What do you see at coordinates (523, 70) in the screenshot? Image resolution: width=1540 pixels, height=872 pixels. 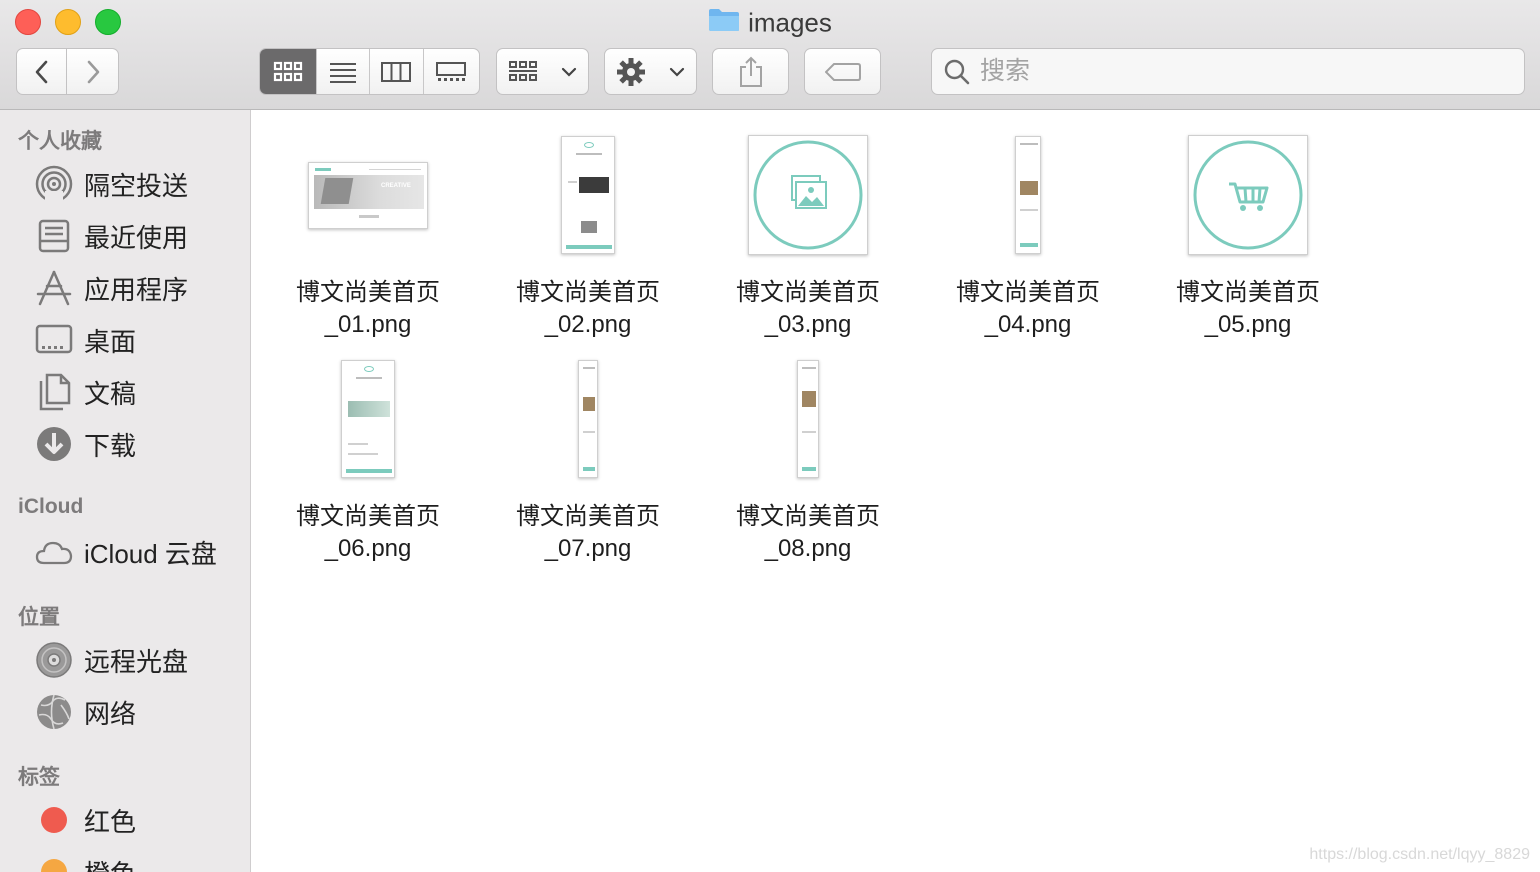 I see `group-icon` at bounding box center [523, 70].